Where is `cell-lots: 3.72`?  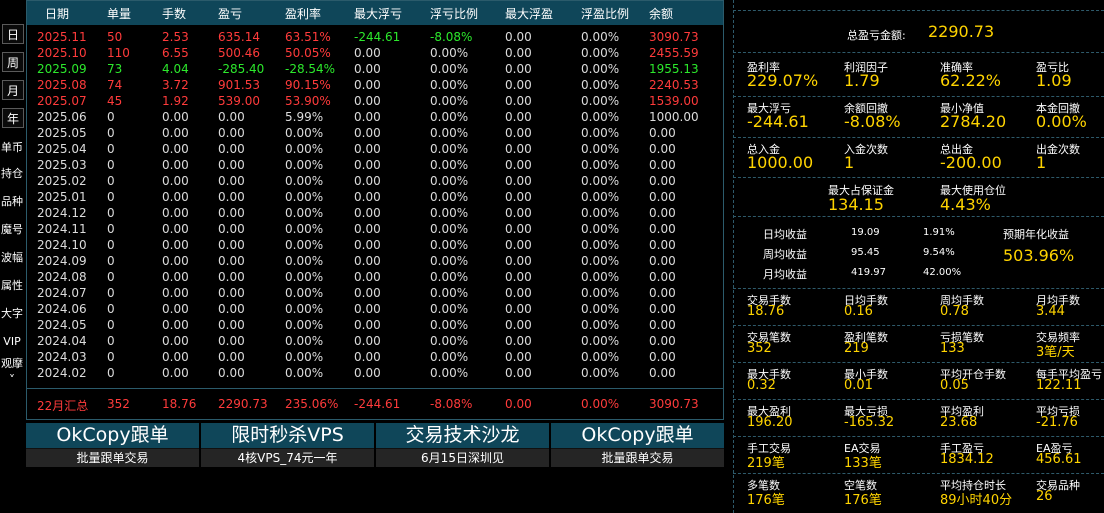 cell-lots: 3.72 is located at coordinates (175, 85).